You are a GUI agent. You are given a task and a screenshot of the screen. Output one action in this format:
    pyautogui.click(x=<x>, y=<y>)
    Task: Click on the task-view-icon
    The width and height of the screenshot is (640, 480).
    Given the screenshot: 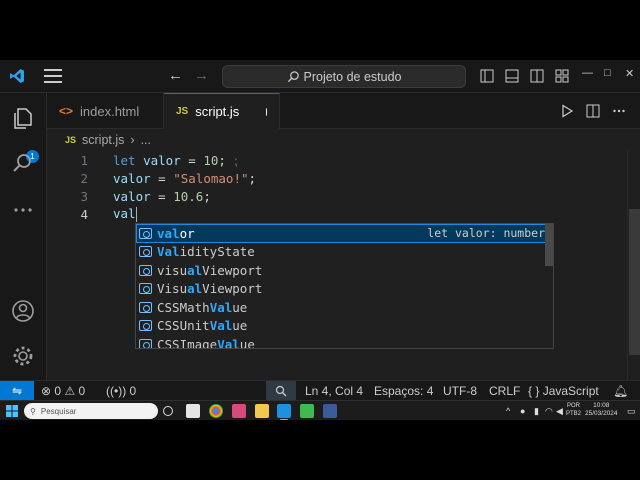 What is the action you would take?
    pyautogui.click(x=168, y=411)
    